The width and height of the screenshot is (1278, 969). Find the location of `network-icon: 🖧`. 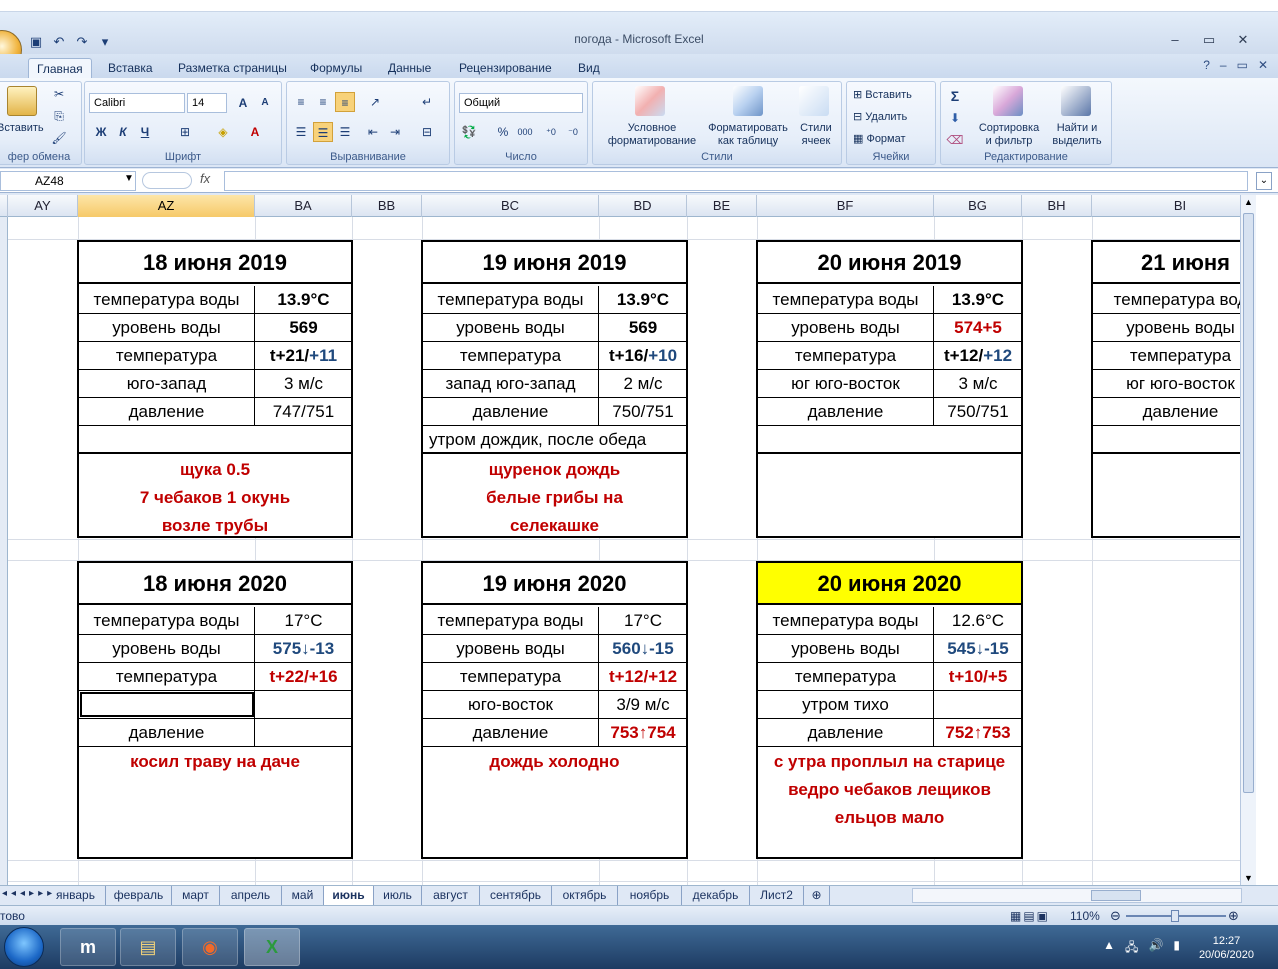

network-icon: 🖧 is located at coordinates (1131, 948).